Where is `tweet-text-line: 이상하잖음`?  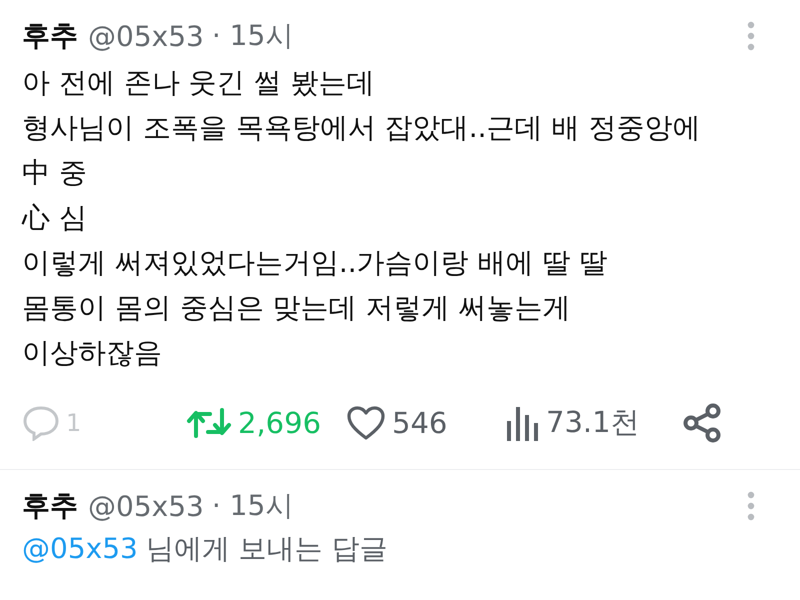
tweet-text-line: 이상하잖음 is located at coordinates (92, 353).